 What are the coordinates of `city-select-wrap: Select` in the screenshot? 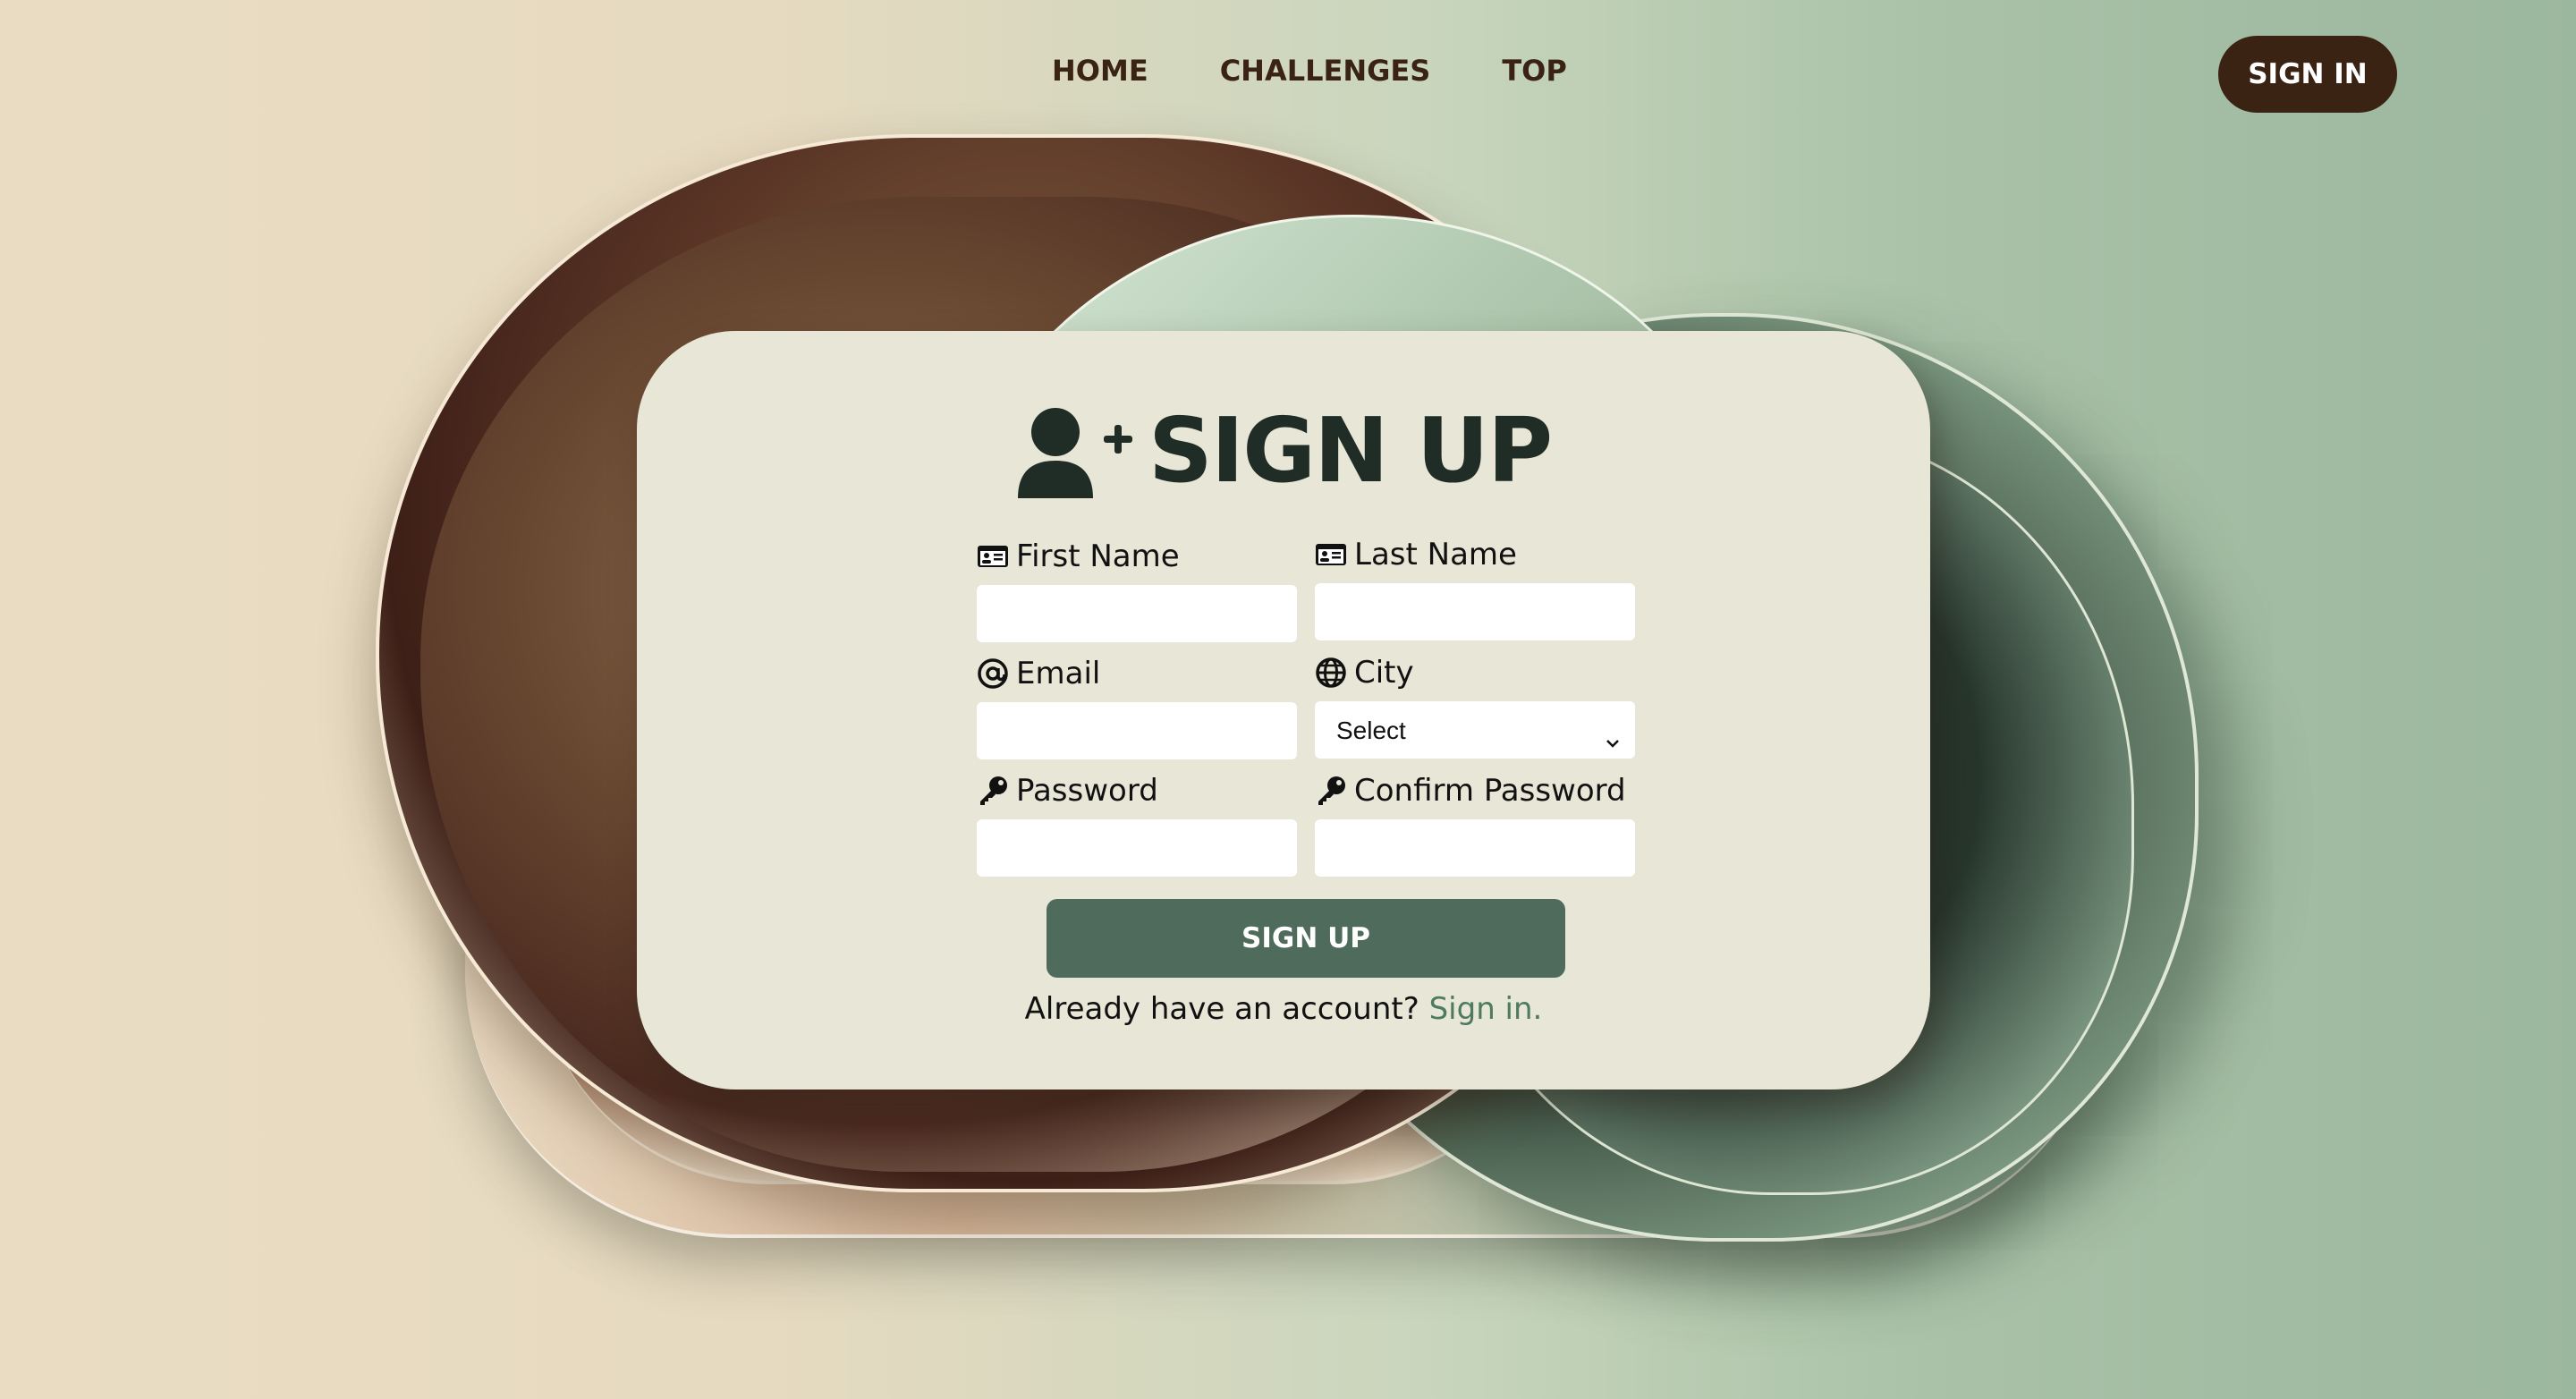 It's located at (1475, 730).